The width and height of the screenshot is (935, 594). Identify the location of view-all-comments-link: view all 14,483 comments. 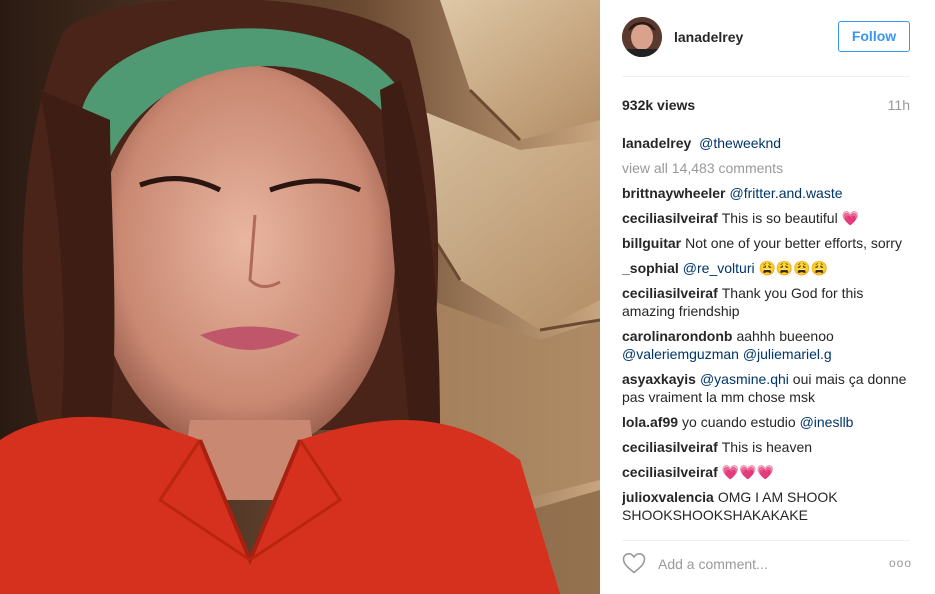
(766, 168).